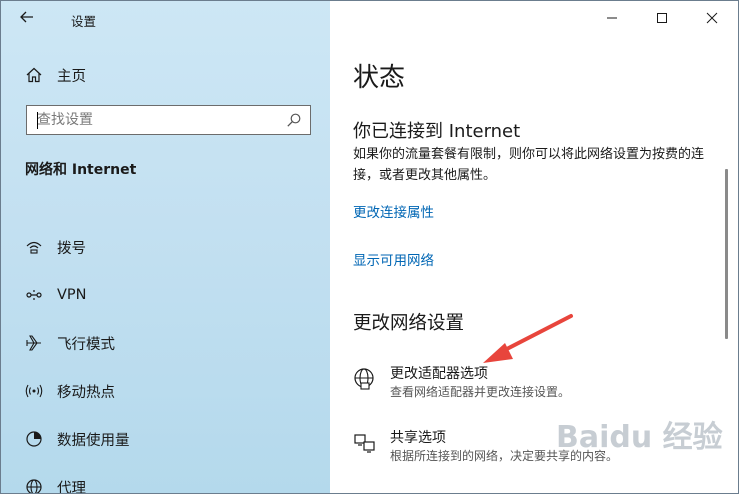 This screenshot has width=739, height=494. I want to click on minimize-button, so click(612, 18).